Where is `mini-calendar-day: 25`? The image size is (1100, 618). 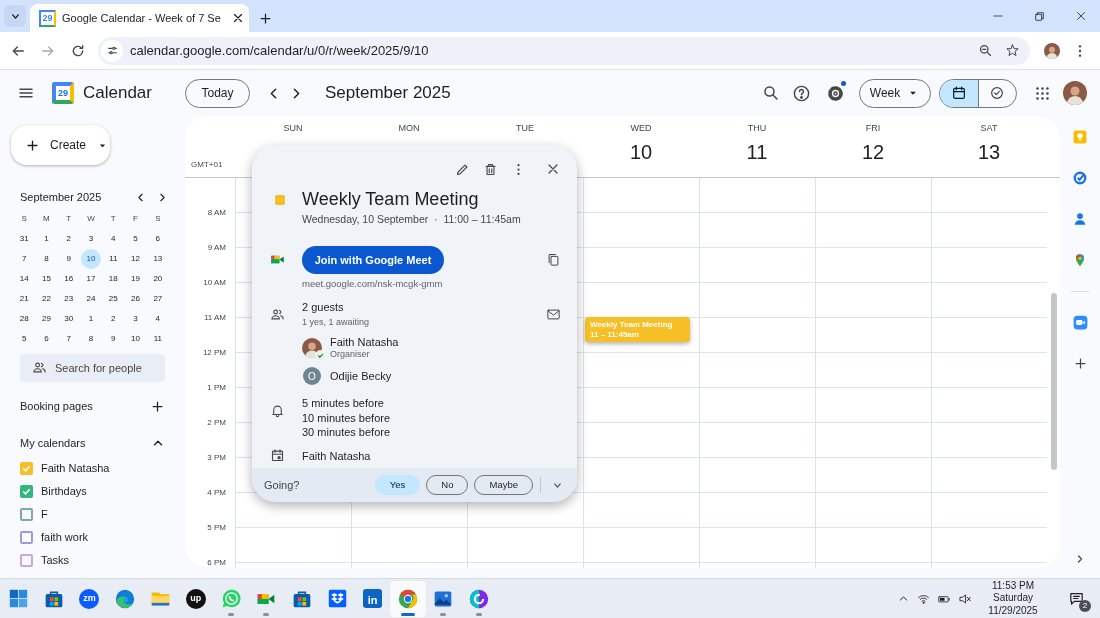 mini-calendar-day: 25 is located at coordinates (113, 299).